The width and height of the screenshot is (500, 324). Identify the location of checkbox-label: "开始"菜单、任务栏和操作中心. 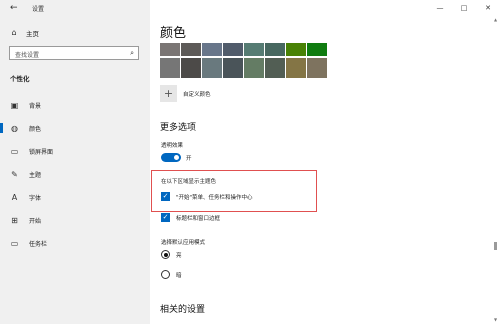
(214, 197).